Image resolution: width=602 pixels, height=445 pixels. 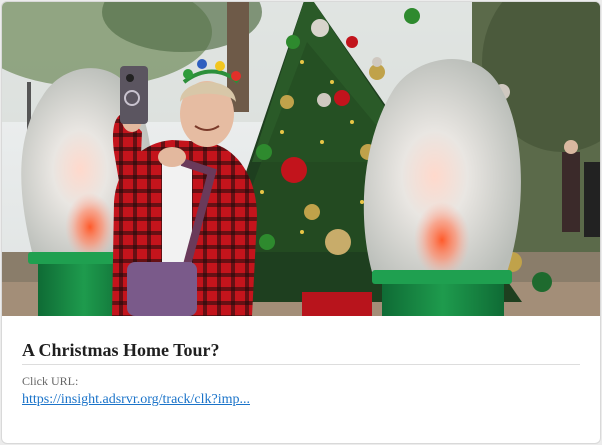 I want to click on click-url-label: Click URL:, so click(x=50, y=381).